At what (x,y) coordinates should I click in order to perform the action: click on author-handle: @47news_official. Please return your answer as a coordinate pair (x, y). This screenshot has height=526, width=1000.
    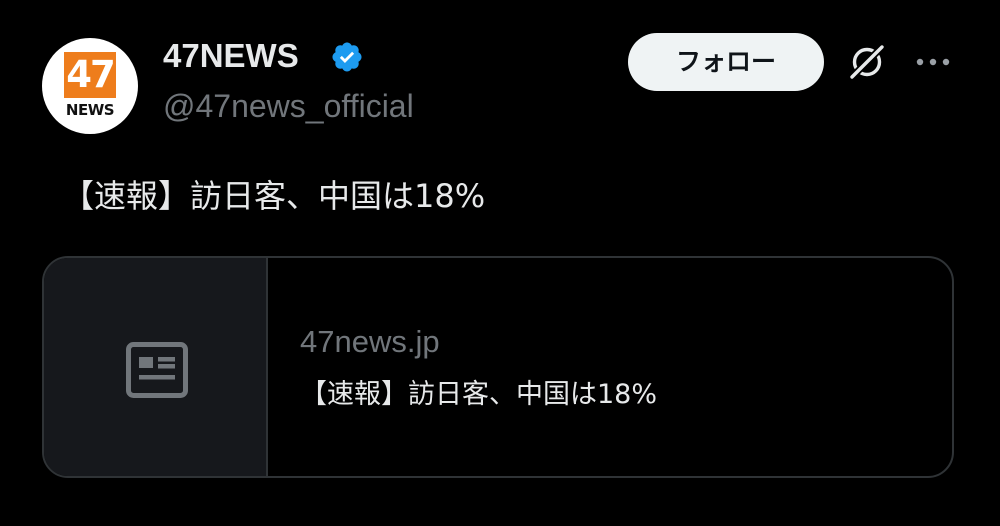
    Looking at the image, I should click on (288, 106).